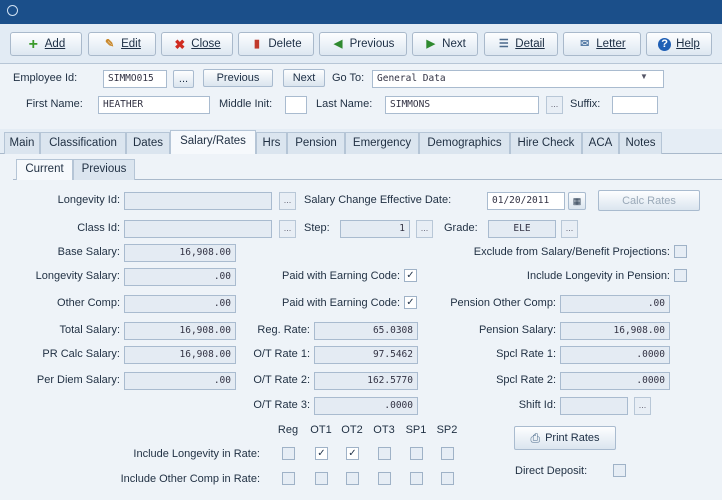  I want to click on reg-rate-field: 65.0308, so click(366, 331).